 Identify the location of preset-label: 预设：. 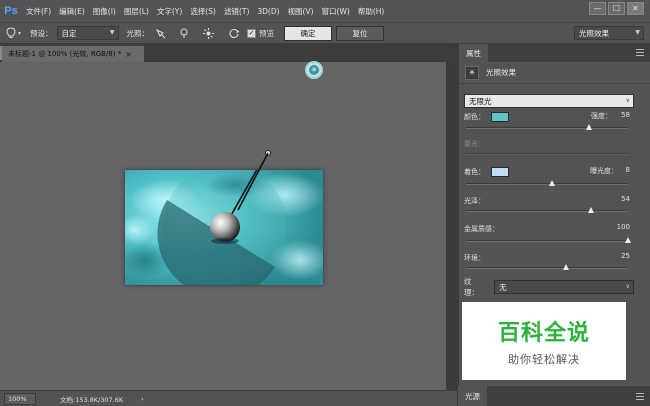
(41, 33).